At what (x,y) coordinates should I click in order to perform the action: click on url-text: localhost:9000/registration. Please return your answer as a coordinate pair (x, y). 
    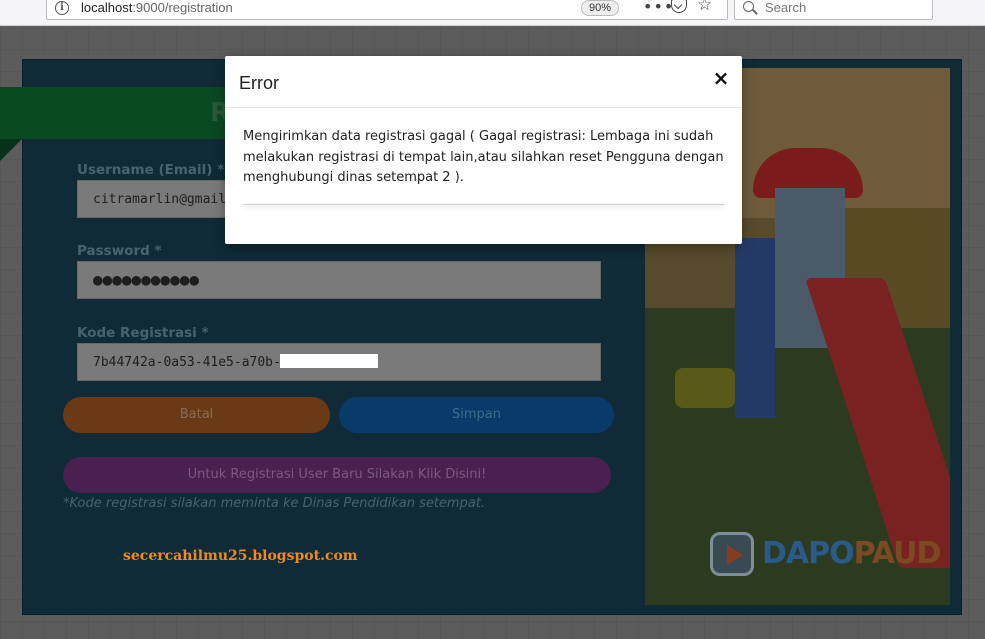
    Looking at the image, I should click on (157, 7).